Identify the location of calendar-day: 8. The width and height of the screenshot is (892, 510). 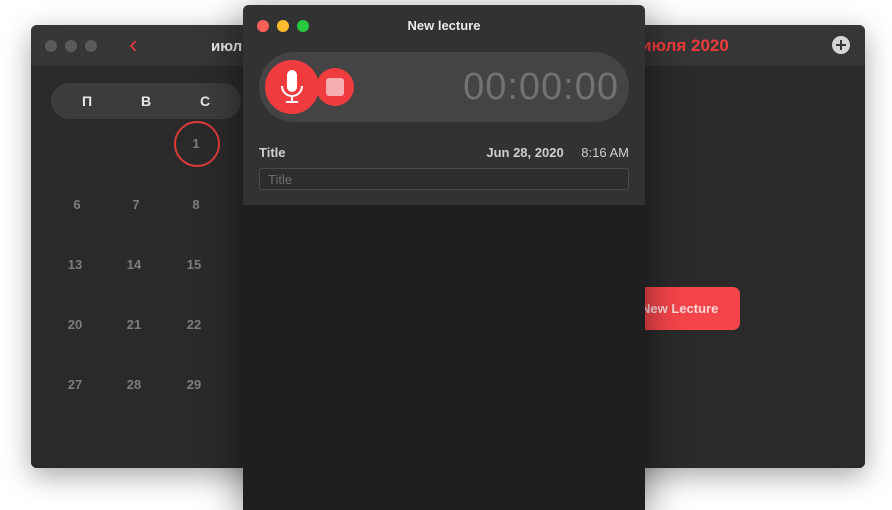
(196, 204).